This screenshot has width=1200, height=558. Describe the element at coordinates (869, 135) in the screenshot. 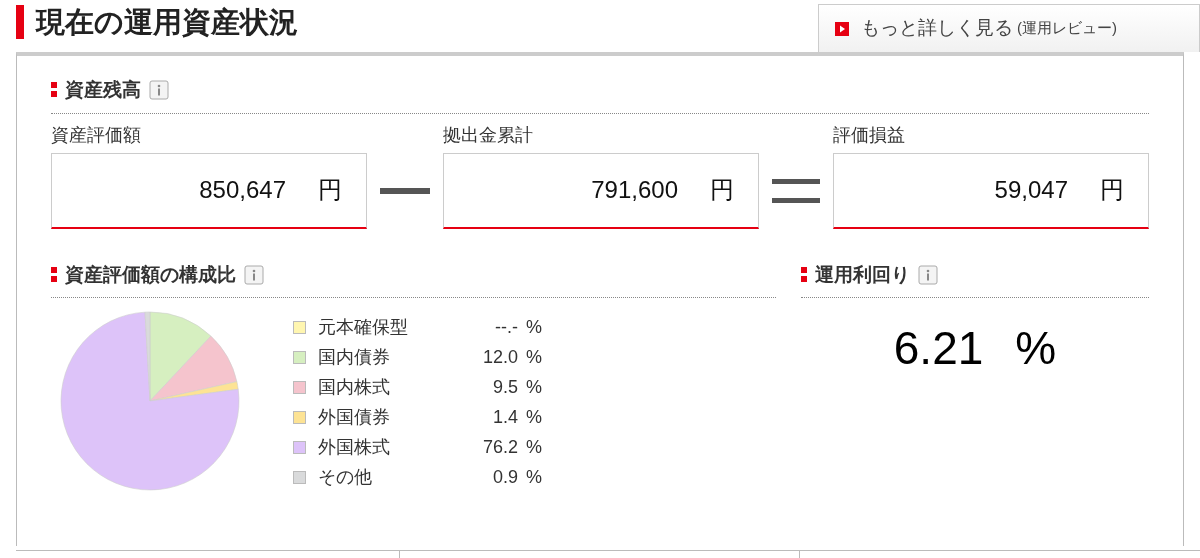

I see `field-label: 評価損益` at that location.